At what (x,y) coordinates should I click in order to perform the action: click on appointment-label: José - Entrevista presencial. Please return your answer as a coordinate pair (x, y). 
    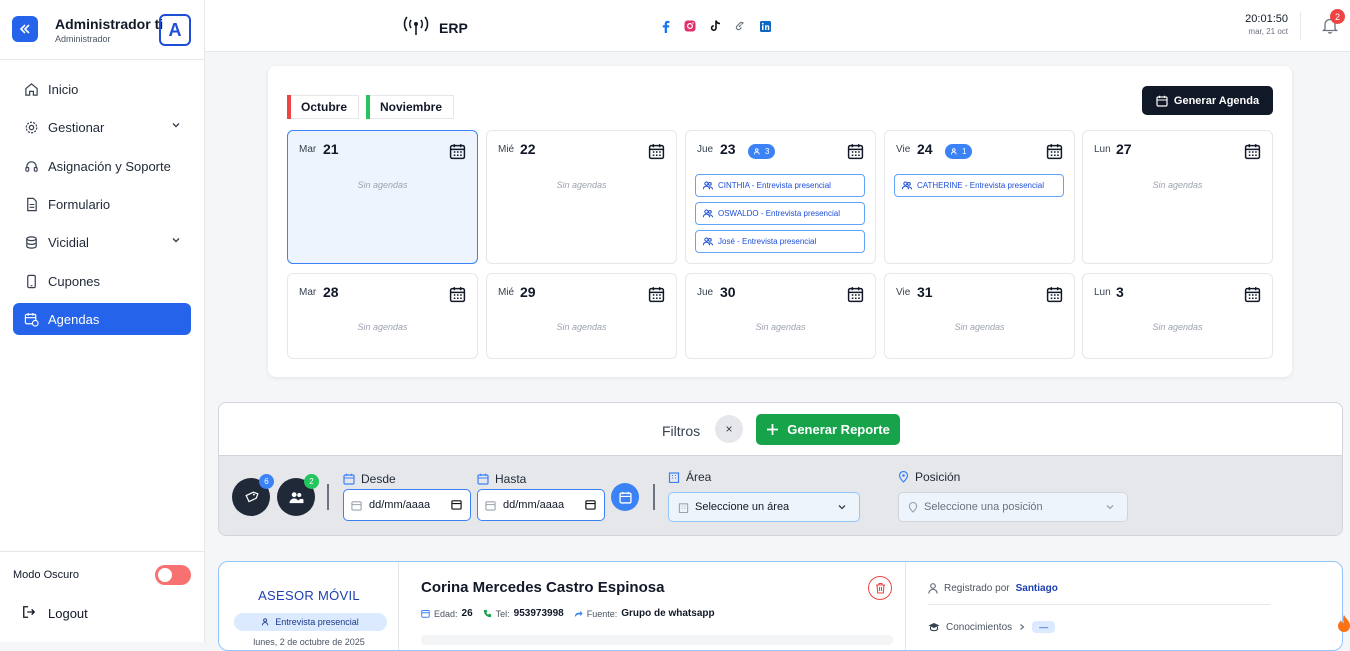
    Looking at the image, I should click on (767, 241).